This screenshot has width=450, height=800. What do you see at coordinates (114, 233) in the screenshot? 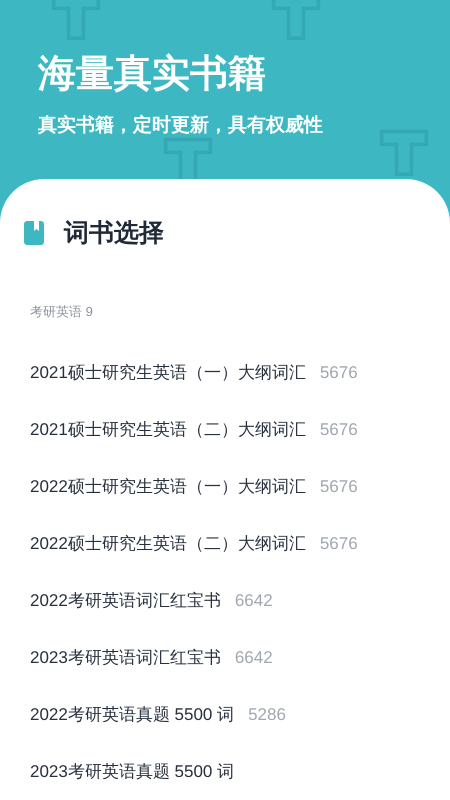
I see `panel-title: 词书选择` at bounding box center [114, 233].